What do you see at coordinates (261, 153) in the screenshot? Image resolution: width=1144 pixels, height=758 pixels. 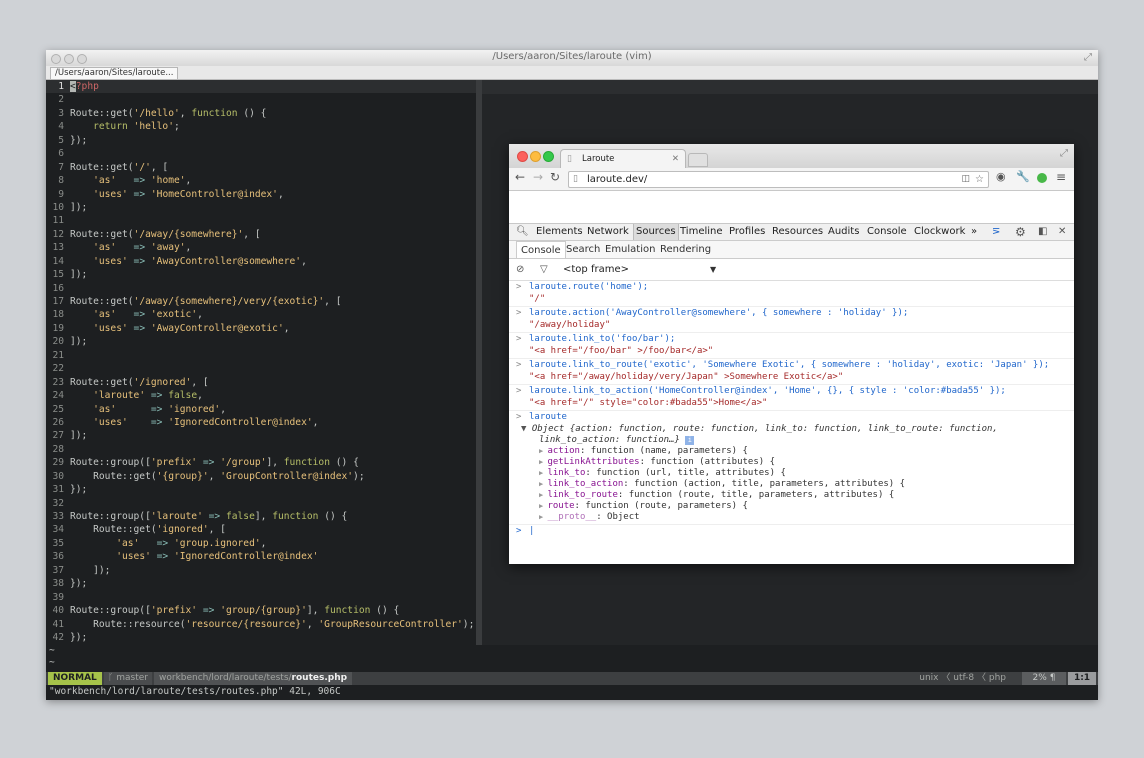 I see `code-line: 6` at bounding box center [261, 153].